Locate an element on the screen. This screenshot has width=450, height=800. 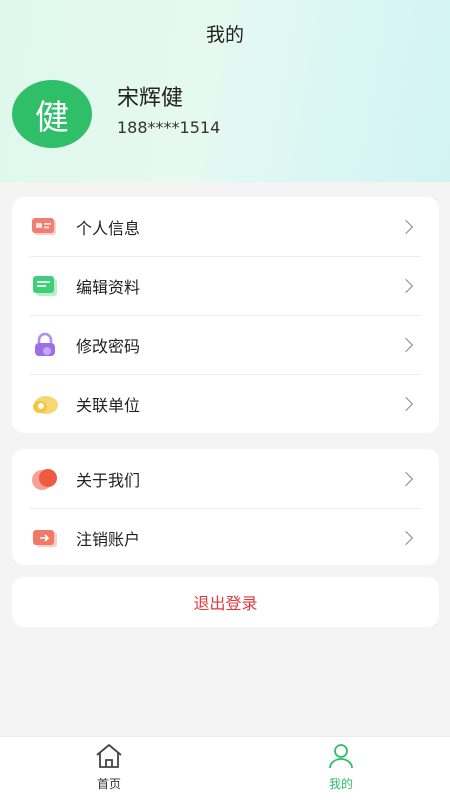
page-title: 我的 is located at coordinates (224, 35).